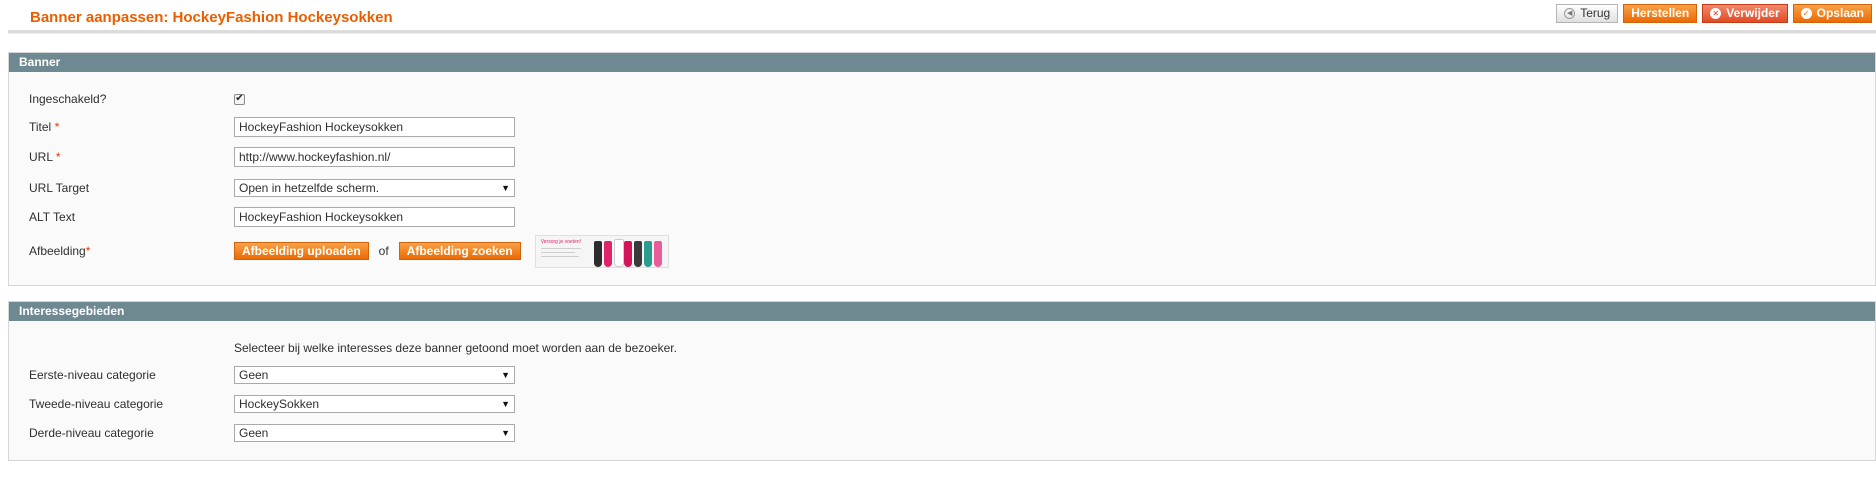 The width and height of the screenshot is (1876, 479). I want to click on save-button: ✓ Opslaan, so click(1832, 13).